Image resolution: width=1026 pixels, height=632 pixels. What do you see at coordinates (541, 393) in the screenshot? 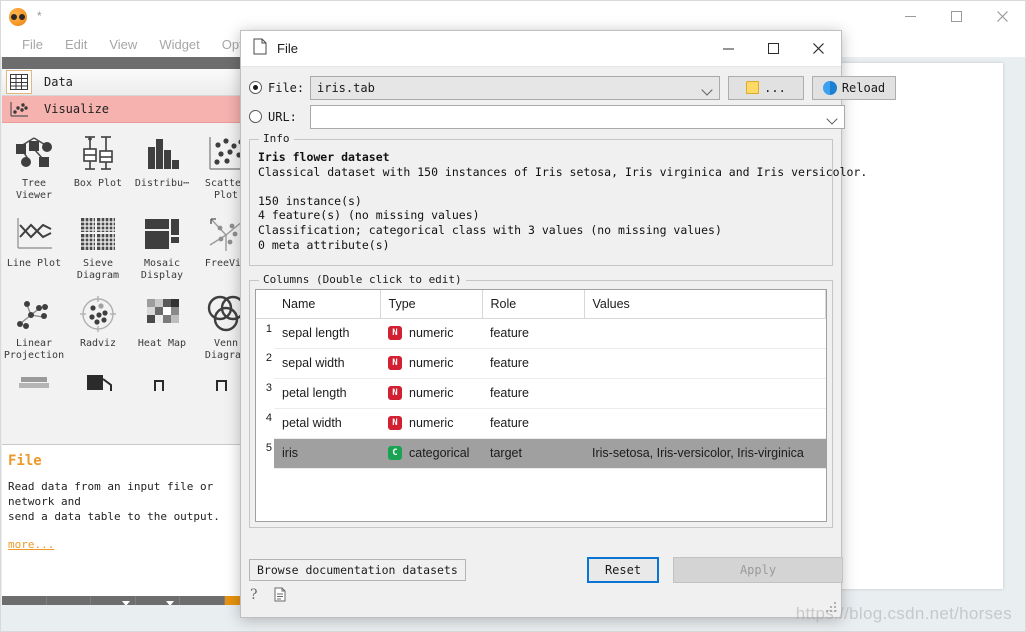
I see `table-row: 3 petal length N numeric feature` at bounding box center [541, 393].